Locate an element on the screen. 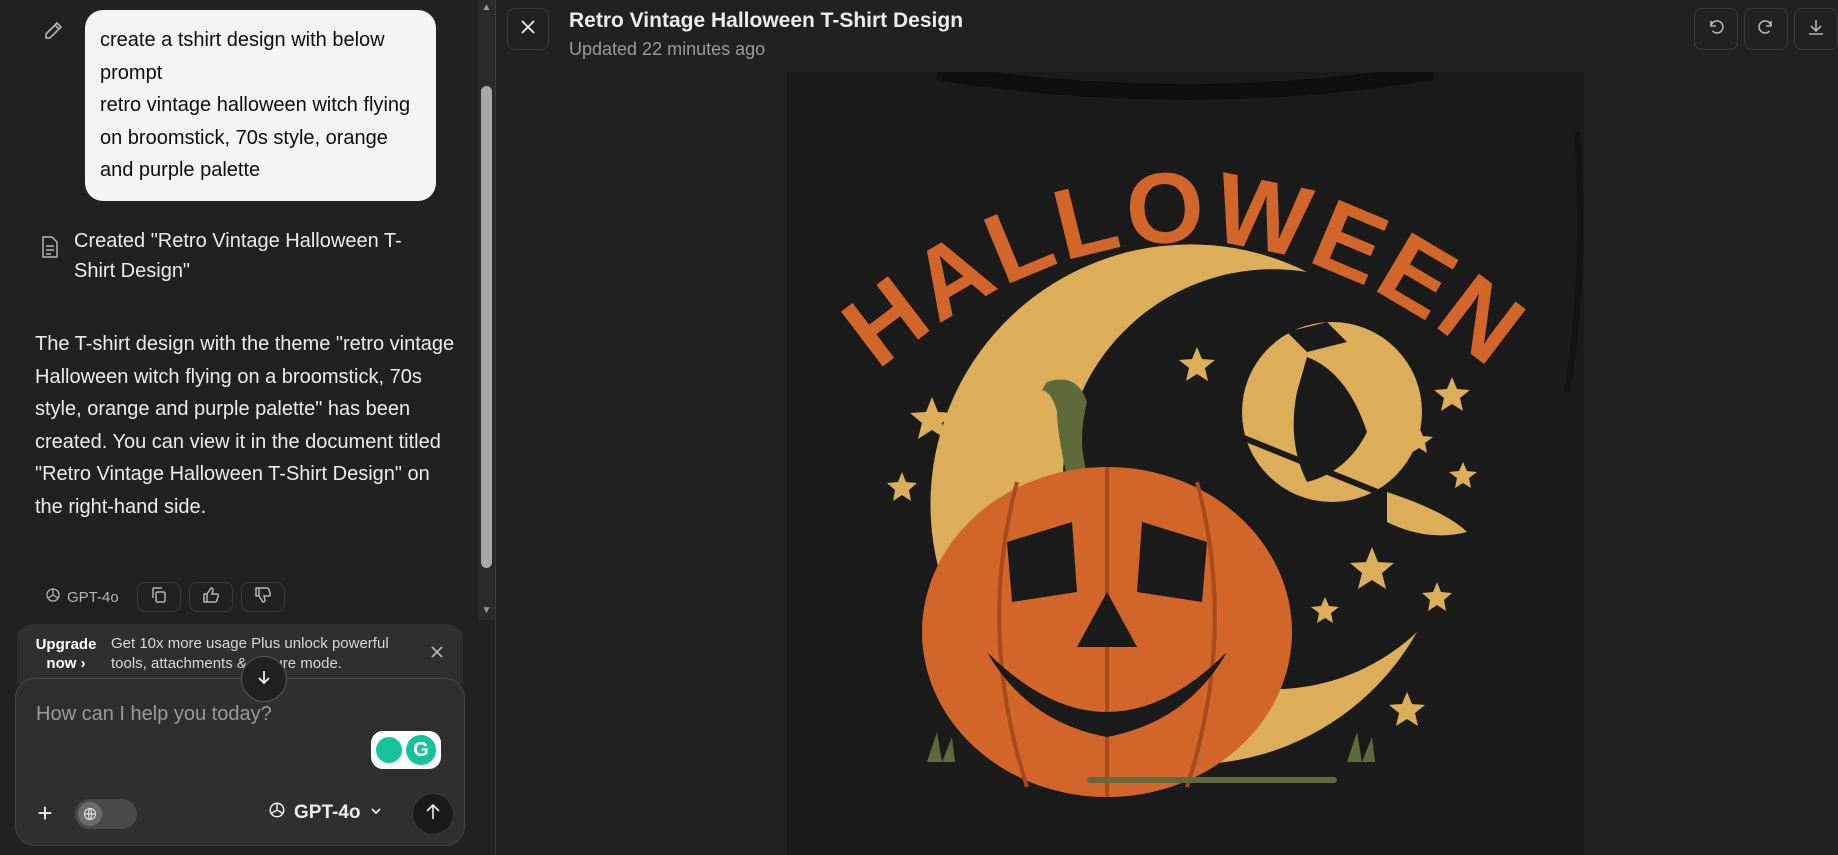 Image resolution: width=1838 pixels, height=855 pixels. download-icon is located at coordinates (1816, 29).